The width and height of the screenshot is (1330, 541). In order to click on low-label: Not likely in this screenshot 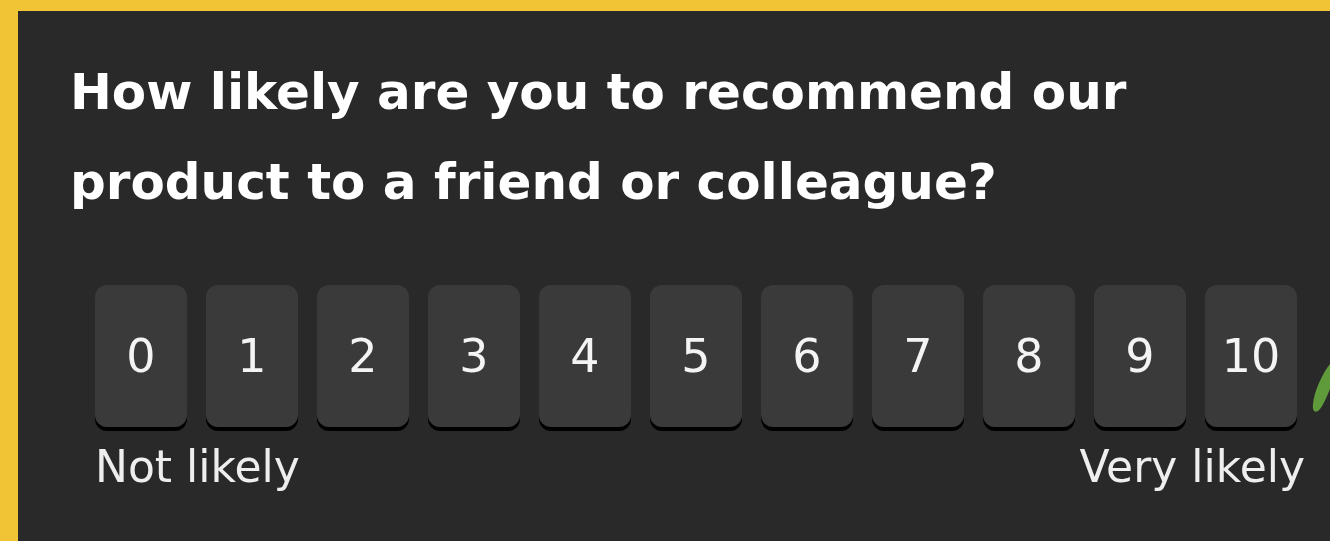, I will do `click(197, 466)`.